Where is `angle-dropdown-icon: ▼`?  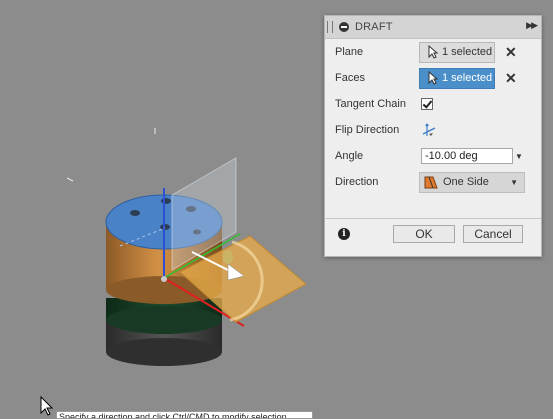 angle-dropdown-icon: ▼ is located at coordinates (519, 156).